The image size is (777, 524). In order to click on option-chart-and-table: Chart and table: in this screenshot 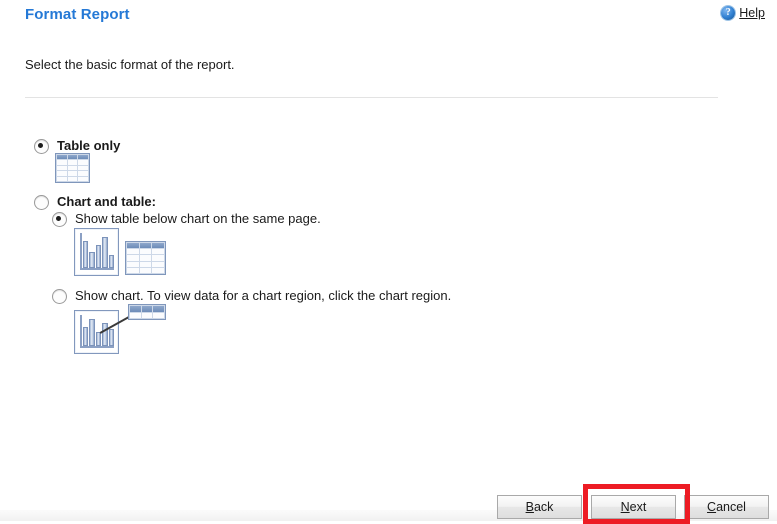, I will do `click(95, 202)`.